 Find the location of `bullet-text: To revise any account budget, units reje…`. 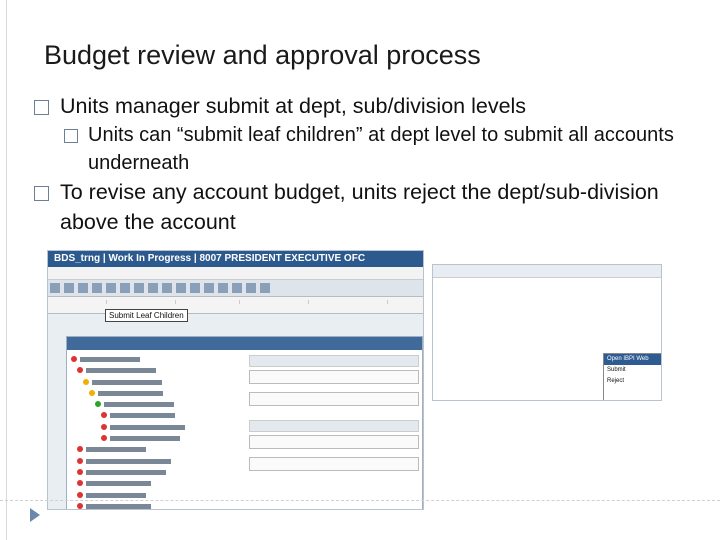

bullet-text: To revise any account budget, units reje… is located at coordinates (359, 207).